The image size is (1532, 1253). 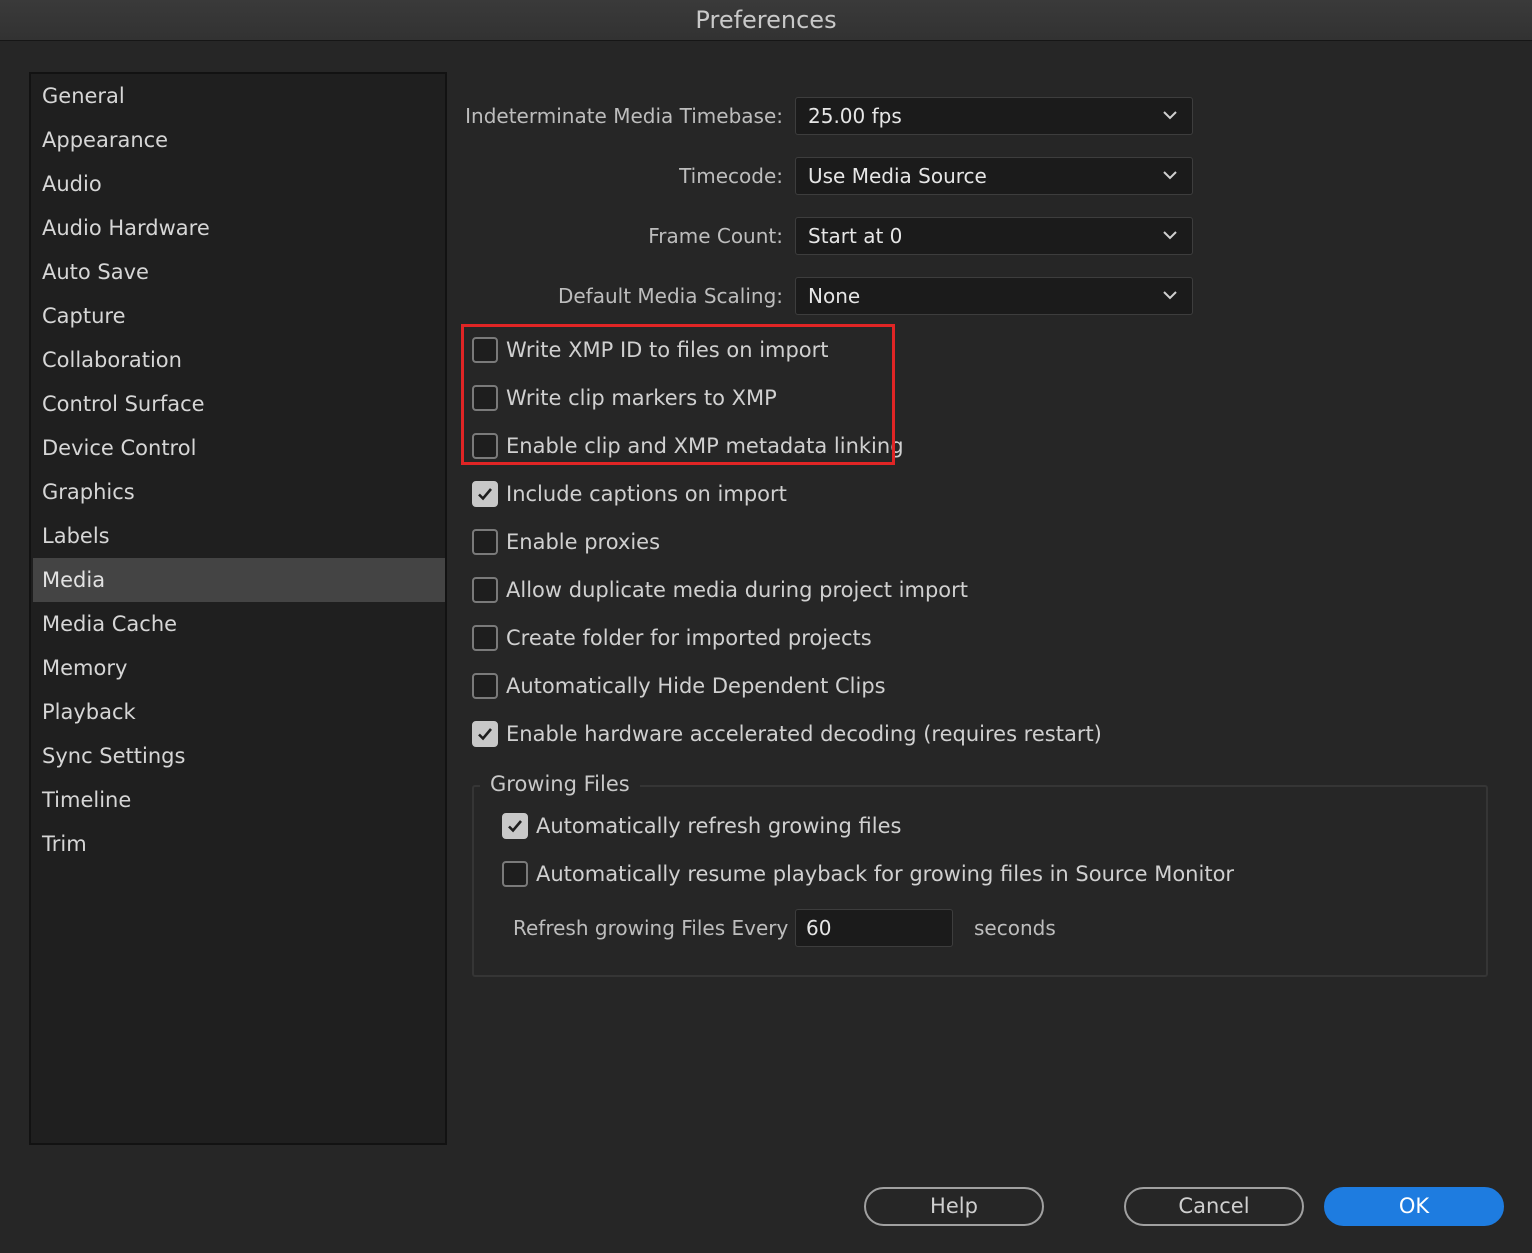 What do you see at coordinates (239, 404) in the screenshot?
I see `sidebar-item-control-surface: Control Surface` at bounding box center [239, 404].